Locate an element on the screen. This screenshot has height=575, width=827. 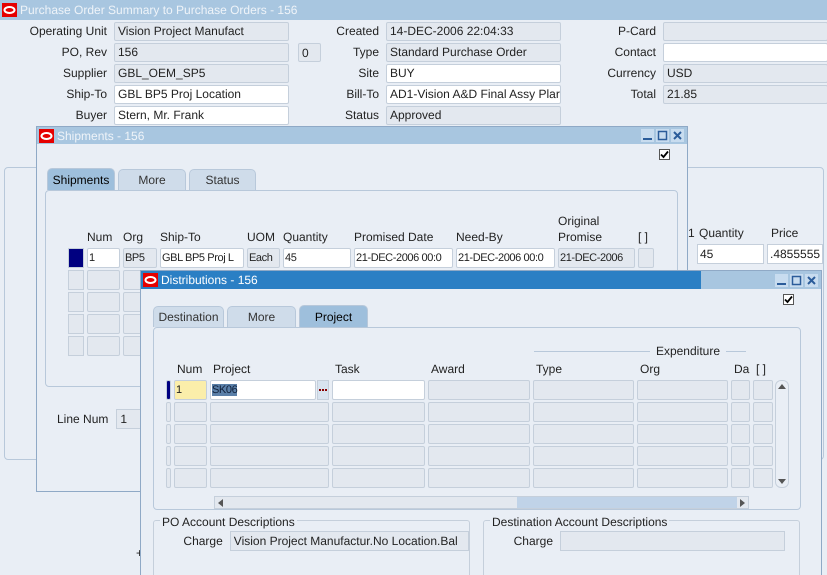
scrollbar-thumb is located at coordinates (627, 502).